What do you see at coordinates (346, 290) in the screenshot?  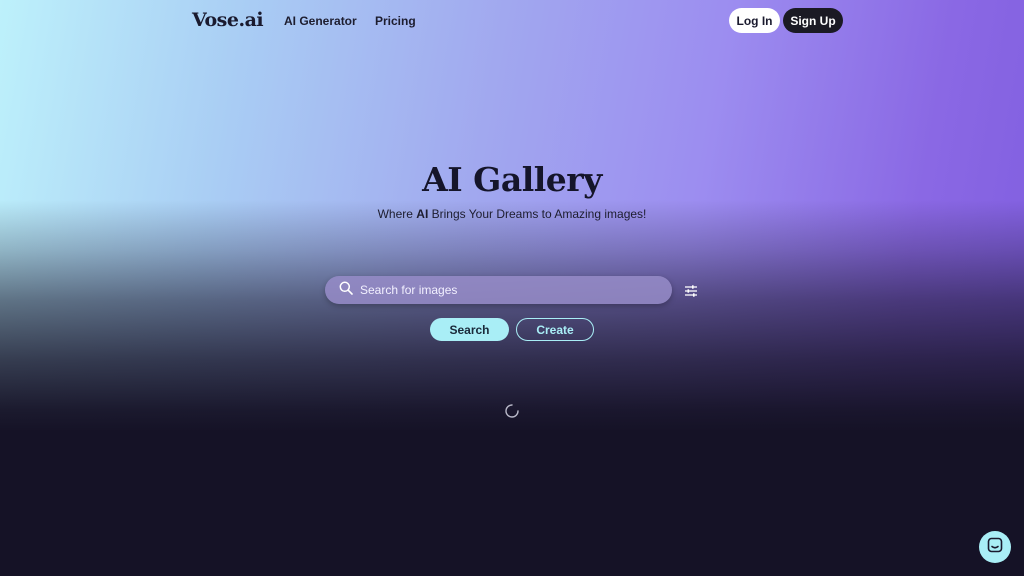 I see `search-icon` at bounding box center [346, 290].